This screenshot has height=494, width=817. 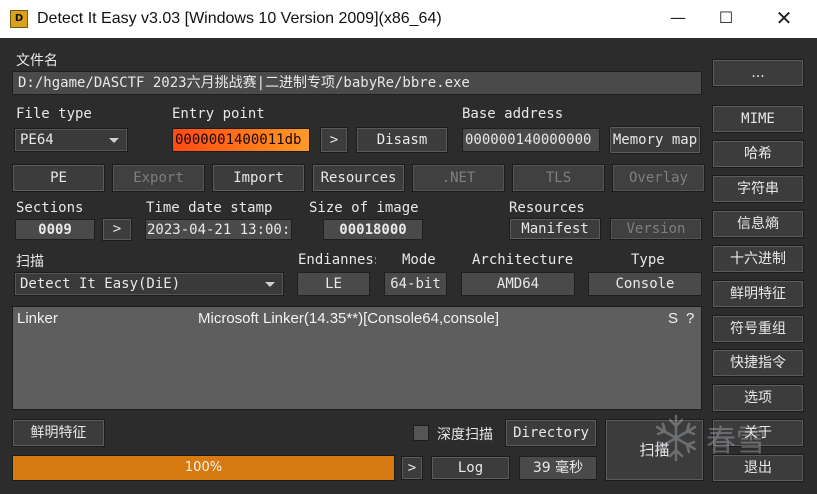 What do you see at coordinates (758, 224) in the screenshot?
I see `entropy-button: 信息熵` at bounding box center [758, 224].